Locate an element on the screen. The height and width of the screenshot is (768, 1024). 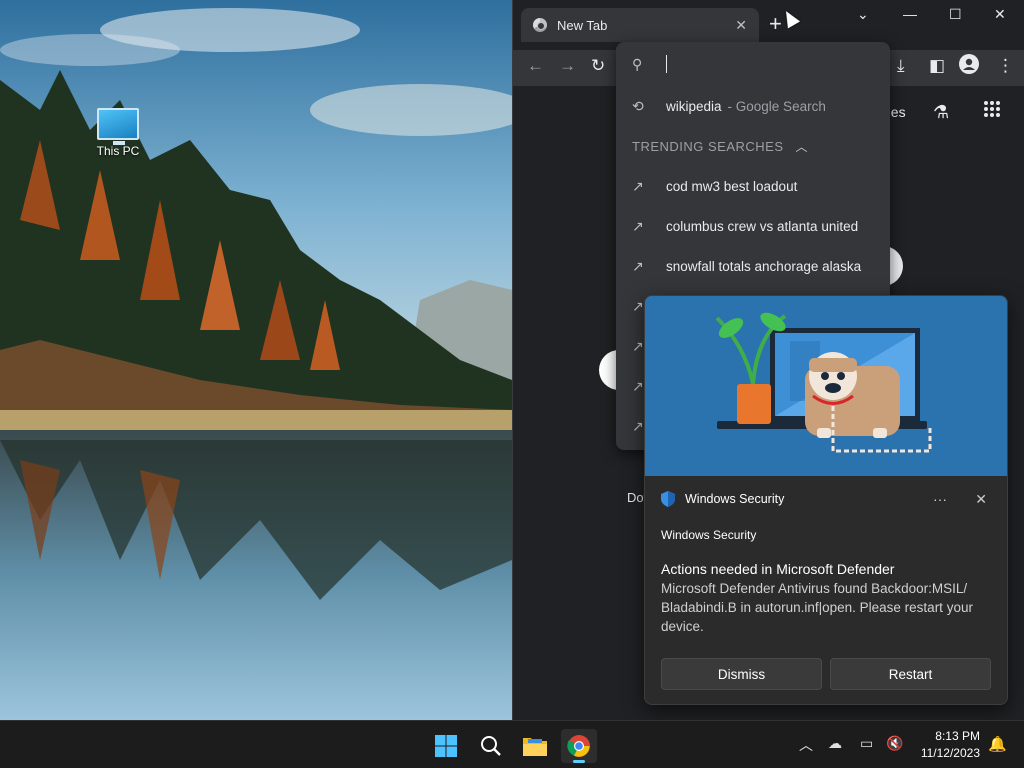
clock-time: 8:13 PM is located at coordinates (957, 736).